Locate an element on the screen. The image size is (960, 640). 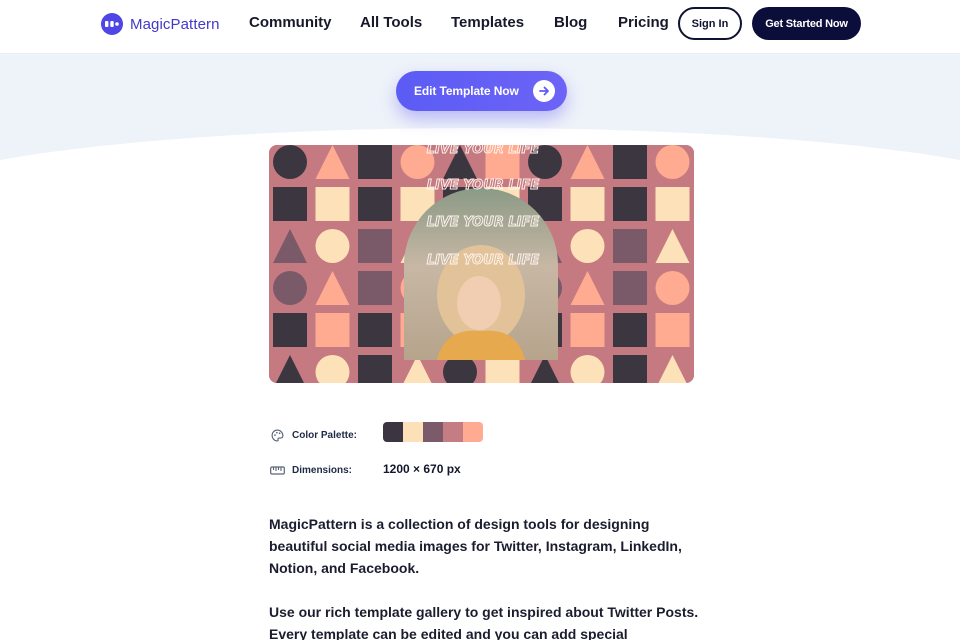
nav-link-templates: Templates is located at coordinates (487, 22).